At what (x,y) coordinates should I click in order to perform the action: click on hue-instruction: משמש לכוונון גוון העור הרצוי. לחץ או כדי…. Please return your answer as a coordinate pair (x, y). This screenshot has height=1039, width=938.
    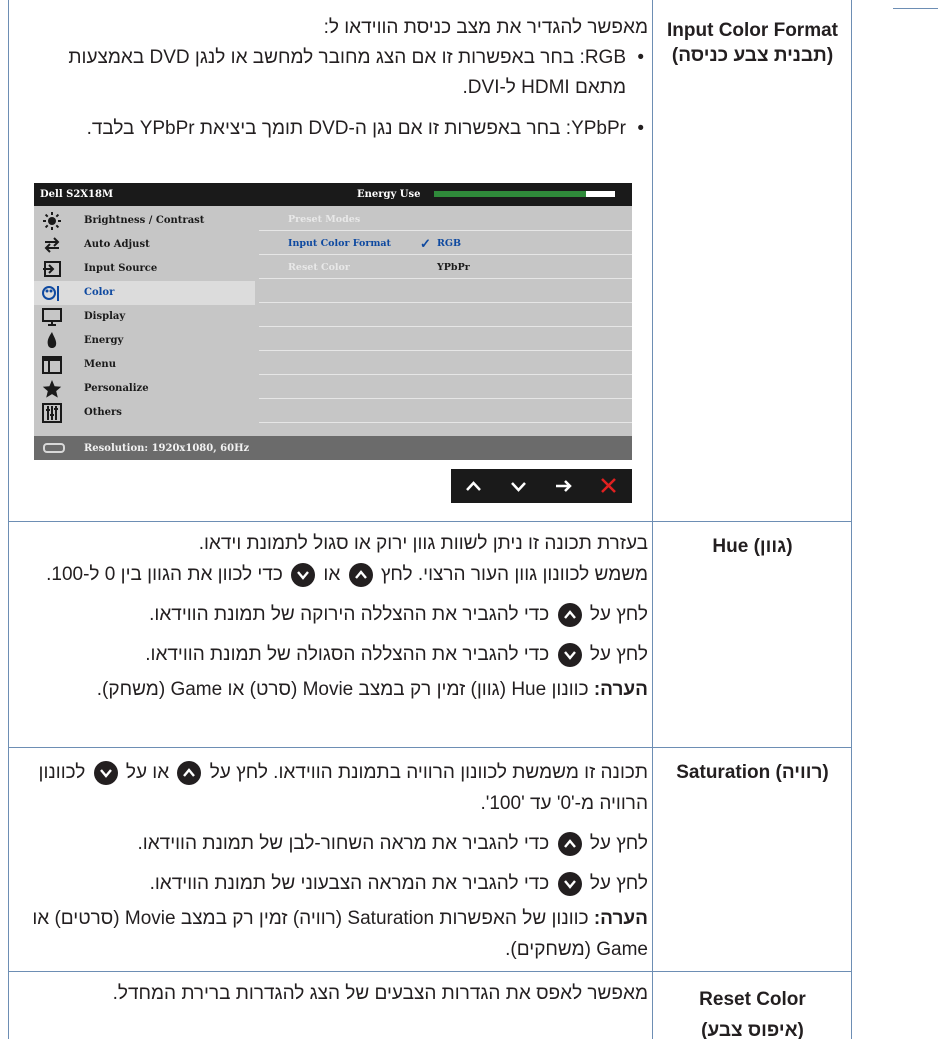
    Looking at the image, I should click on (331, 574).